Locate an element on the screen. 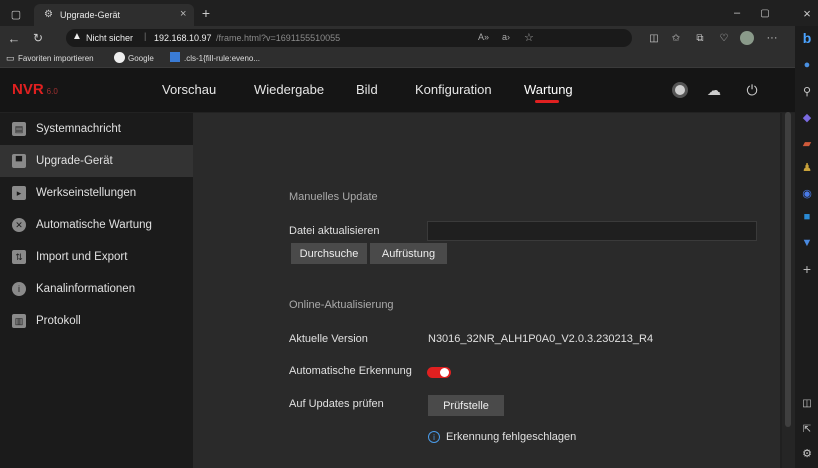 Image resolution: width=818 pixels, height=468 pixels. current-version-value: N3016_32NR_ALH1P0A0_V2.0.3.230213_R4 is located at coordinates (541, 339).